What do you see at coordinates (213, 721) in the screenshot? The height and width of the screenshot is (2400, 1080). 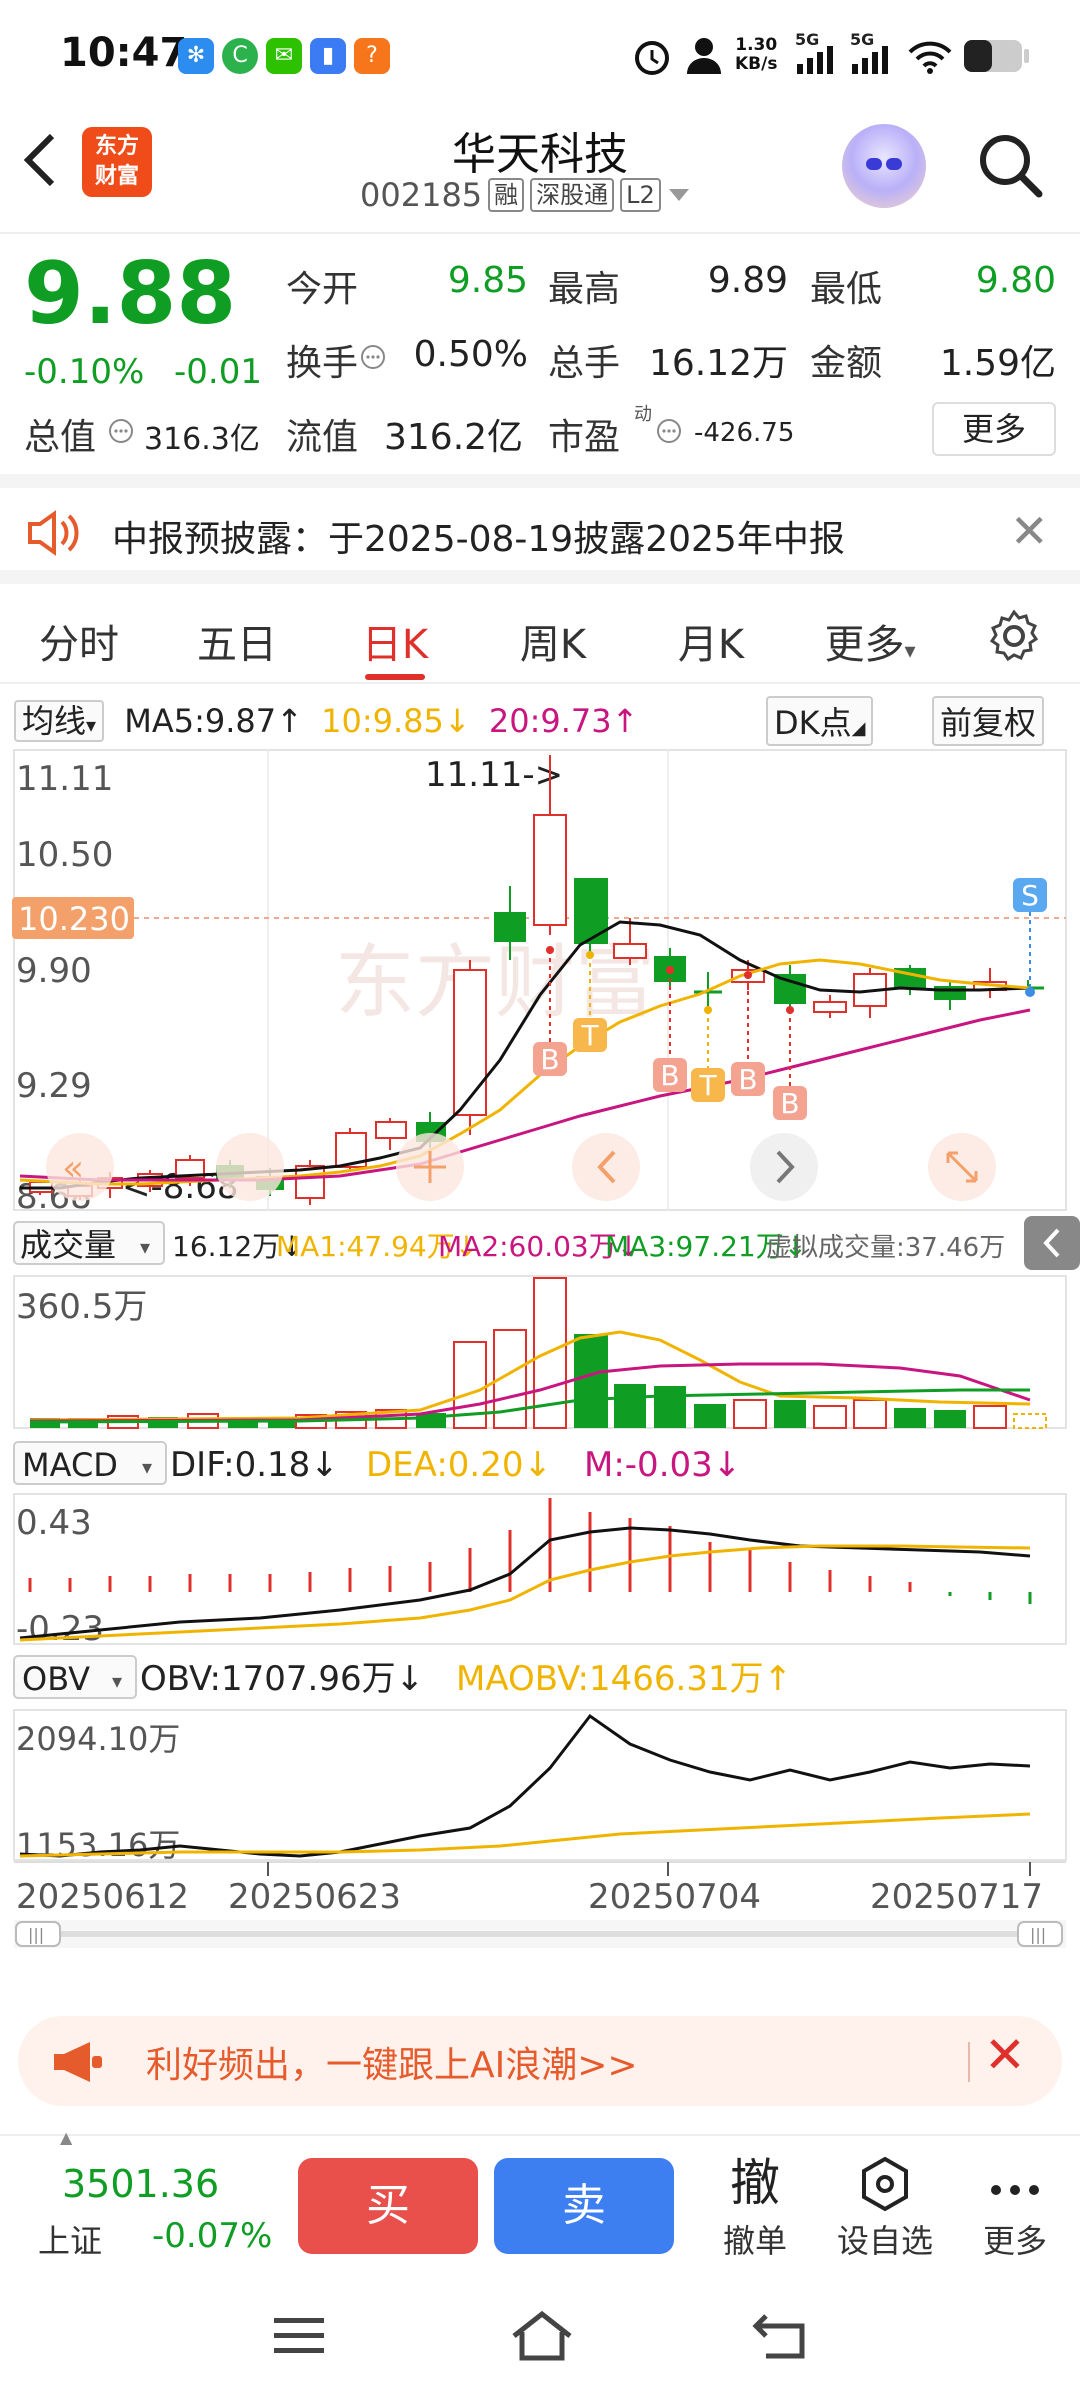 I see `ma5-value: MA5:9.87↑` at bounding box center [213, 721].